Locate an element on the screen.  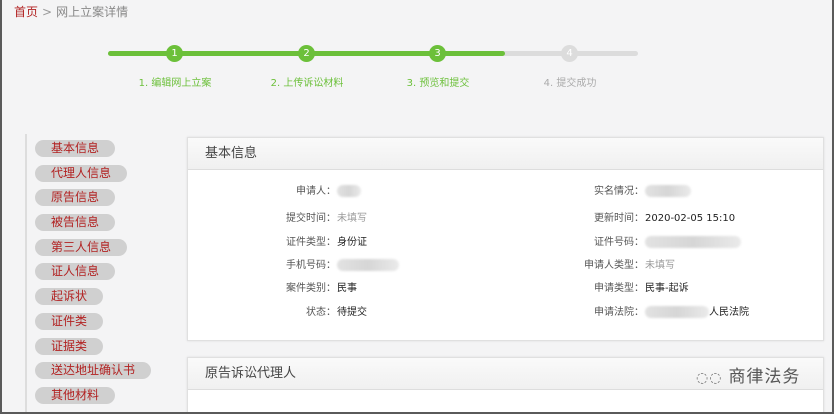
field-value-text: 人民法院 is located at coordinates (729, 312).